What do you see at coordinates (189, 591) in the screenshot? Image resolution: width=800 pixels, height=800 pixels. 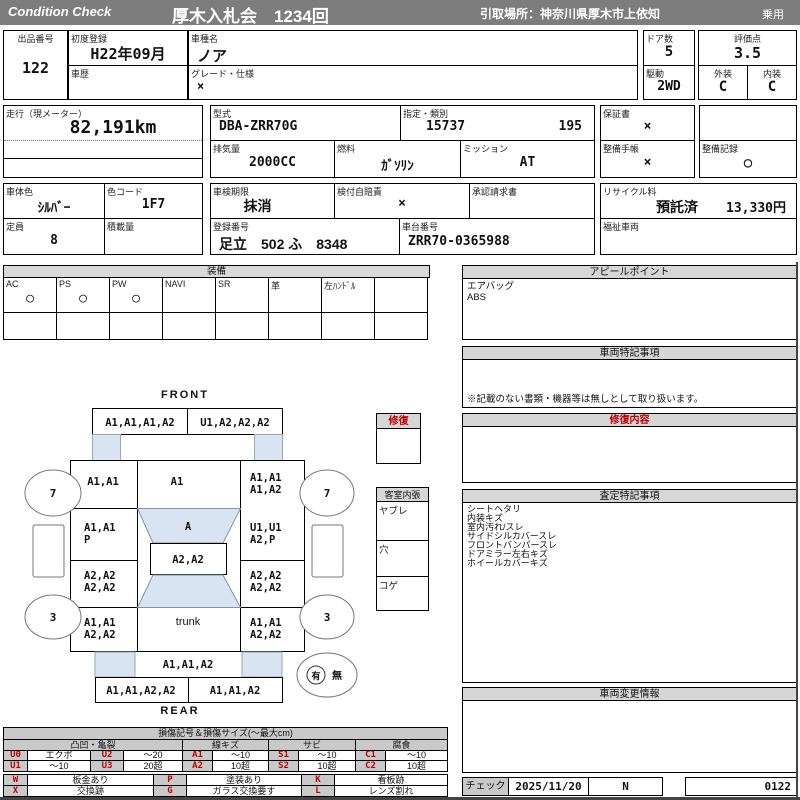 I see `rear-window` at bounding box center [189, 591].